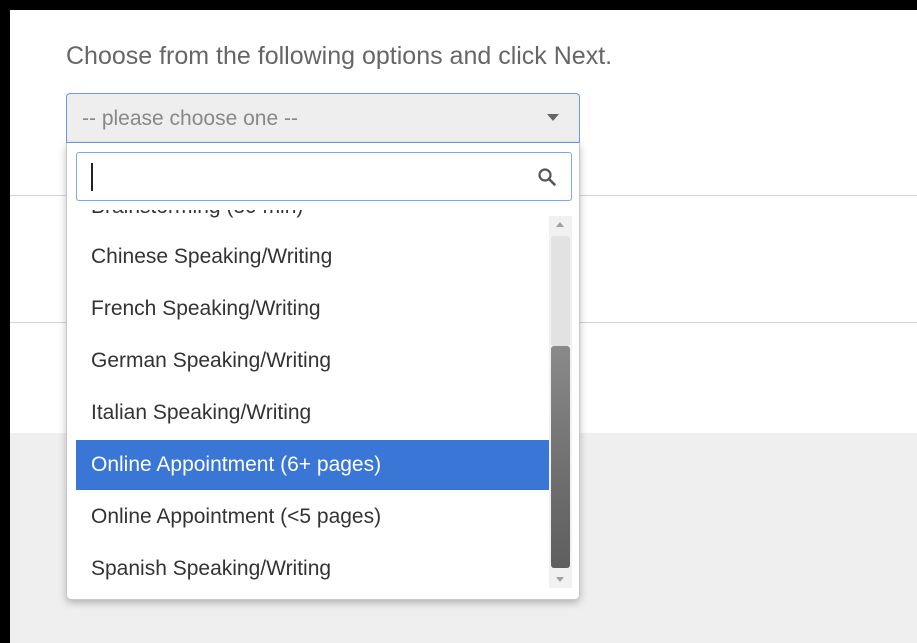 This screenshot has width=917, height=643. What do you see at coordinates (312, 361) in the screenshot?
I see `list-item: German Speaking/Writing` at bounding box center [312, 361].